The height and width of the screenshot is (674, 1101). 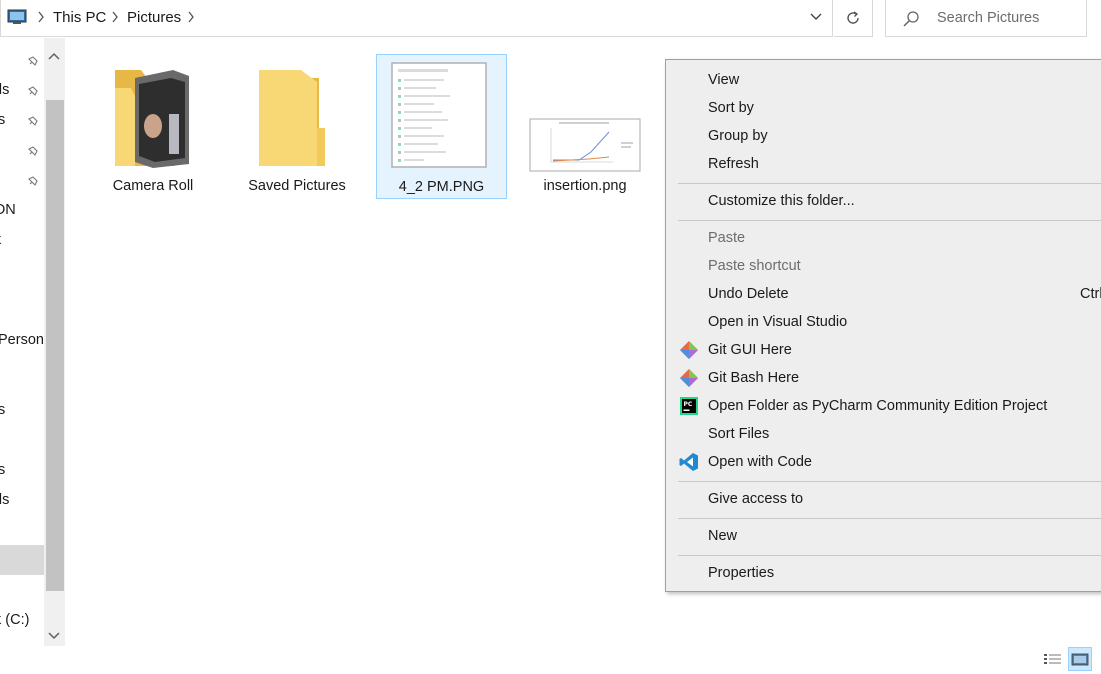 What do you see at coordinates (585, 186) in the screenshot?
I see `file-label: insertion.png` at bounding box center [585, 186].